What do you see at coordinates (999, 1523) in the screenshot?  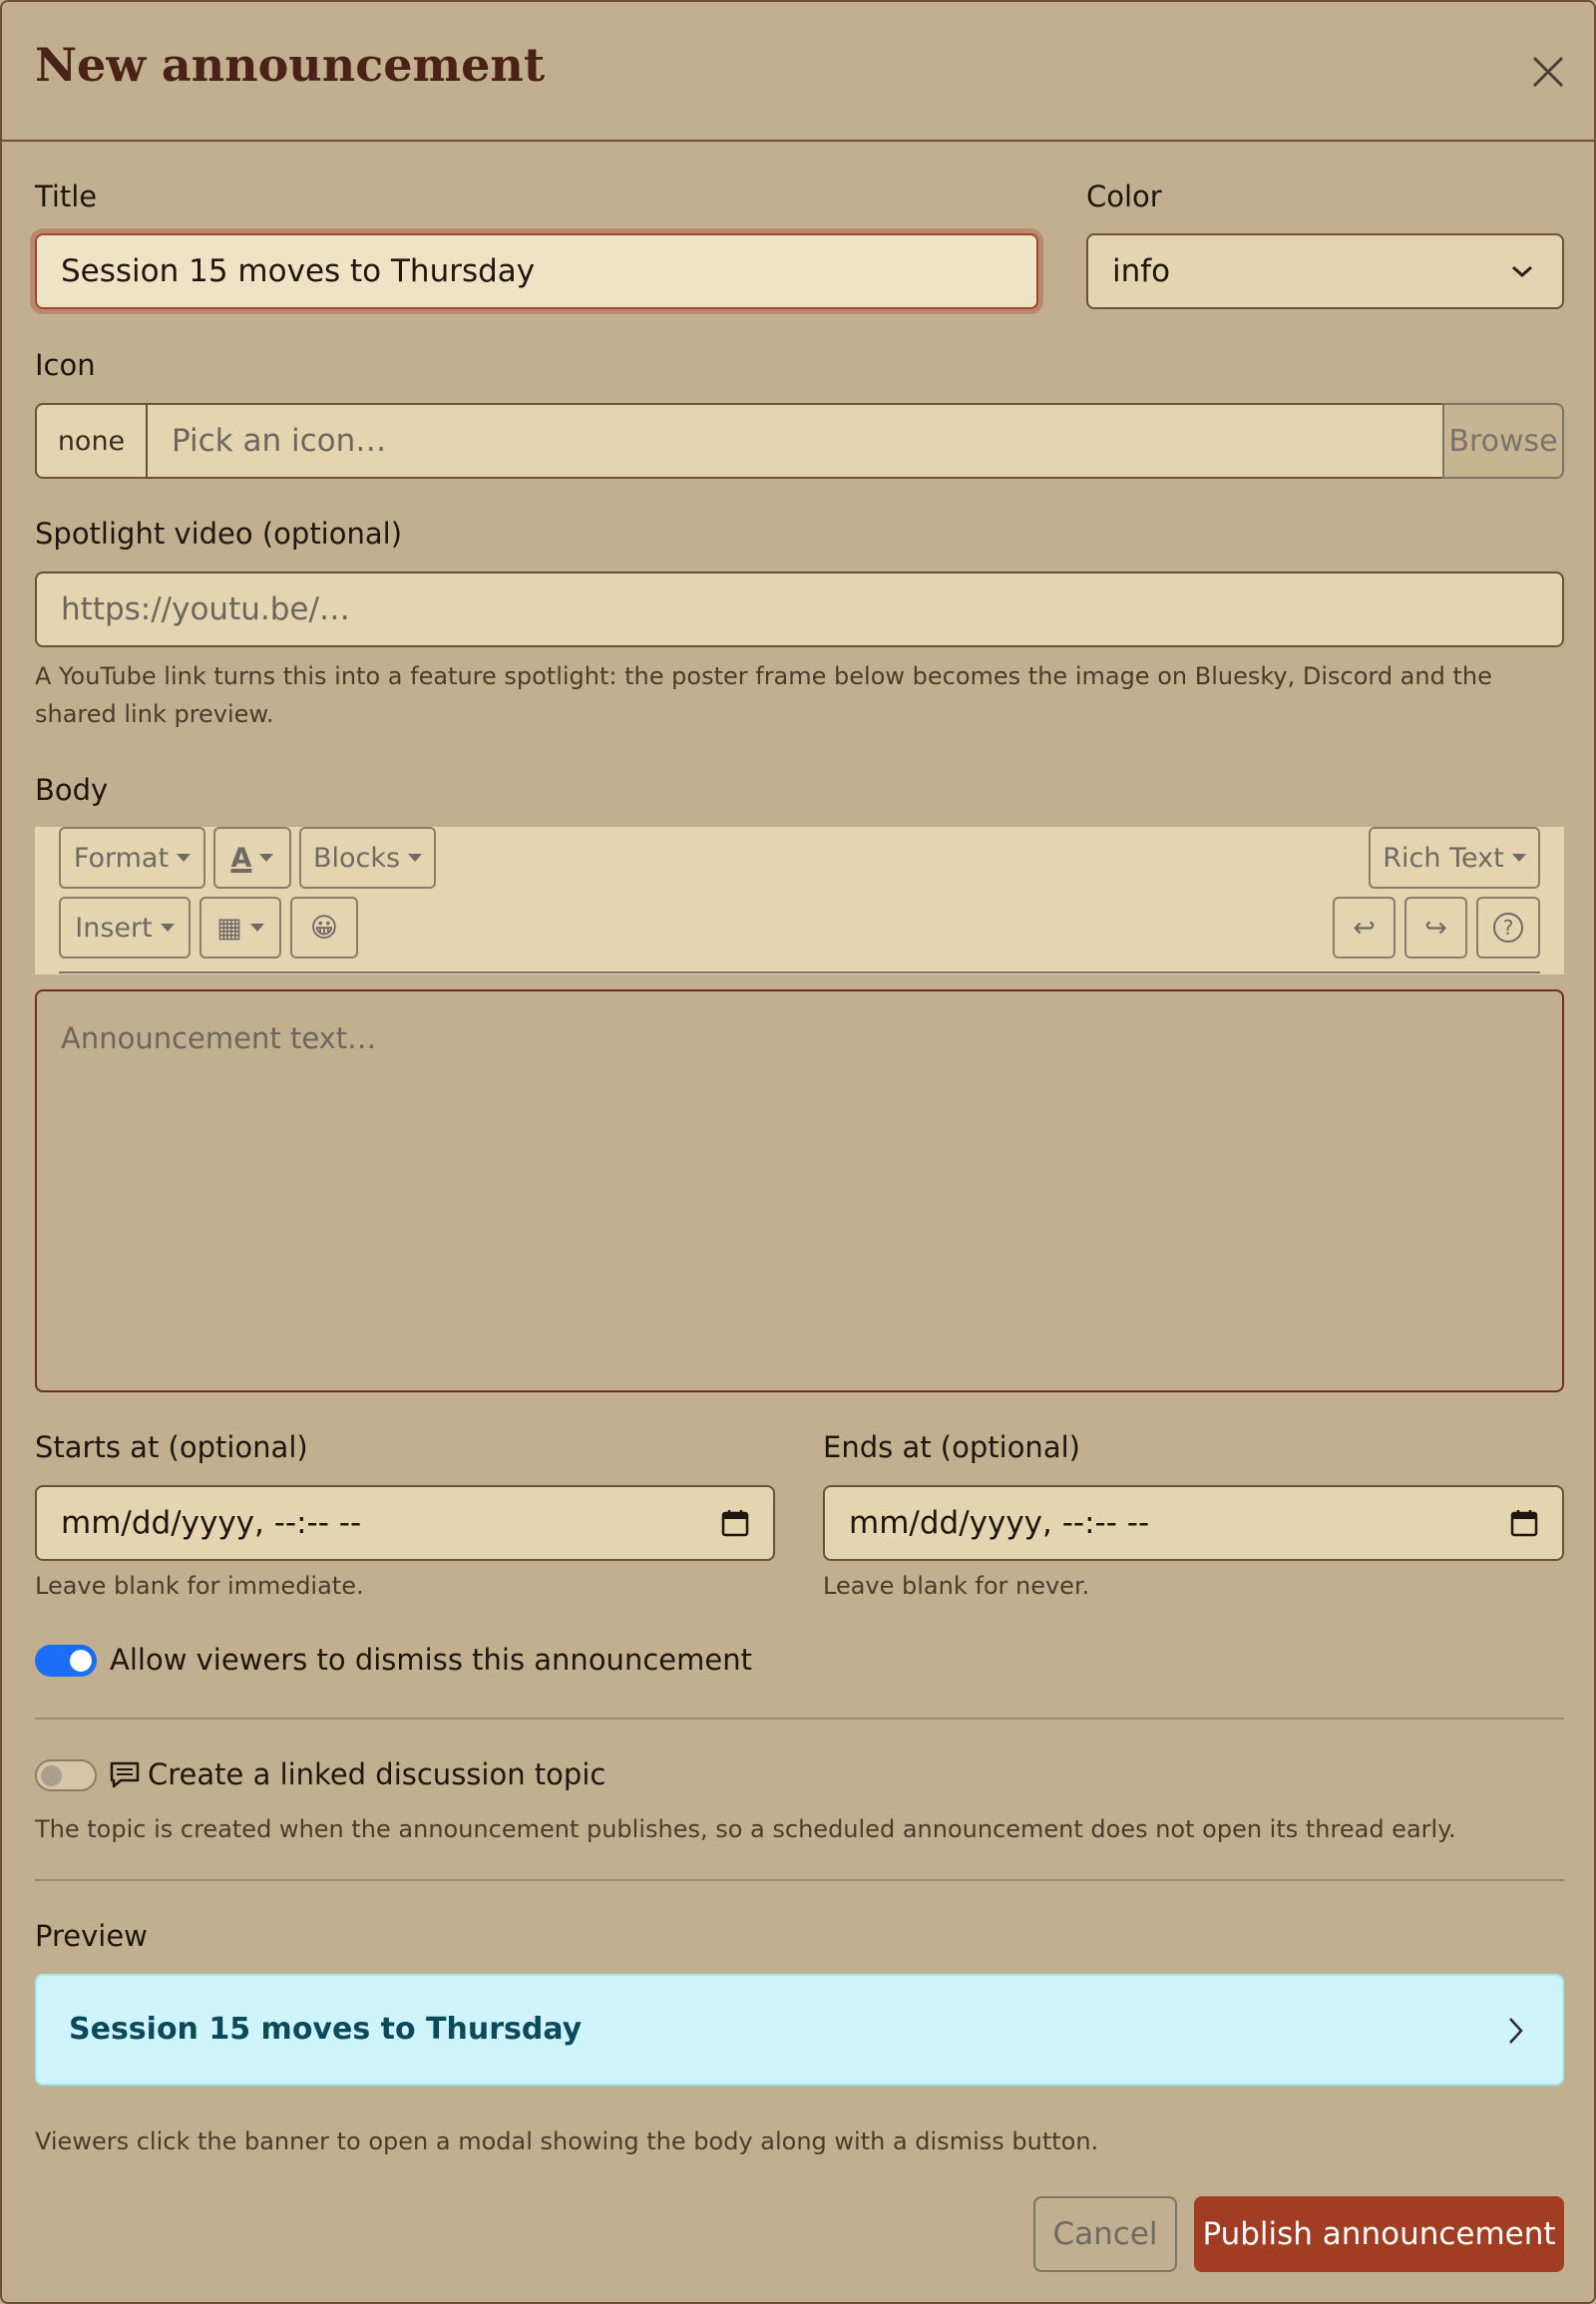 I see `ends-datetime-value: mm/dd/yyyy, --:-- --` at bounding box center [999, 1523].